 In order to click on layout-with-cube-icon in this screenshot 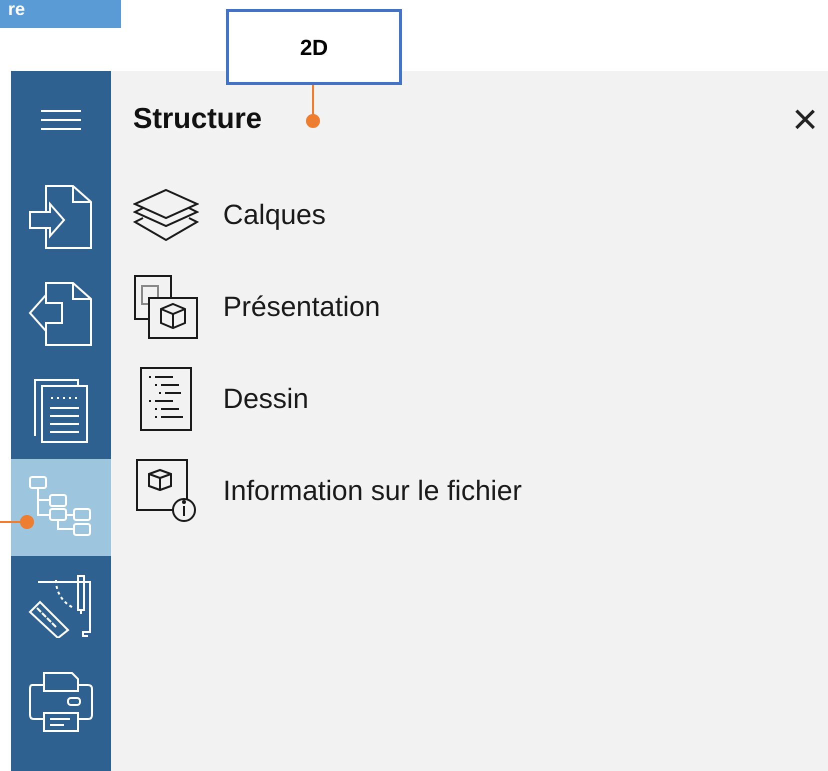, I will do `click(166, 307)`.